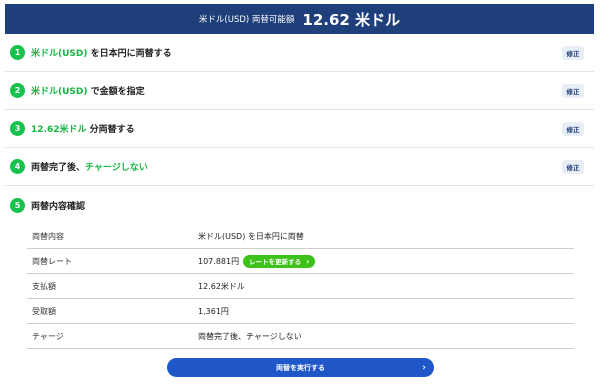 The height and width of the screenshot is (384, 600). Describe the element at coordinates (213, 311) in the screenshot. I see `row-value: 1,361円` at that location.